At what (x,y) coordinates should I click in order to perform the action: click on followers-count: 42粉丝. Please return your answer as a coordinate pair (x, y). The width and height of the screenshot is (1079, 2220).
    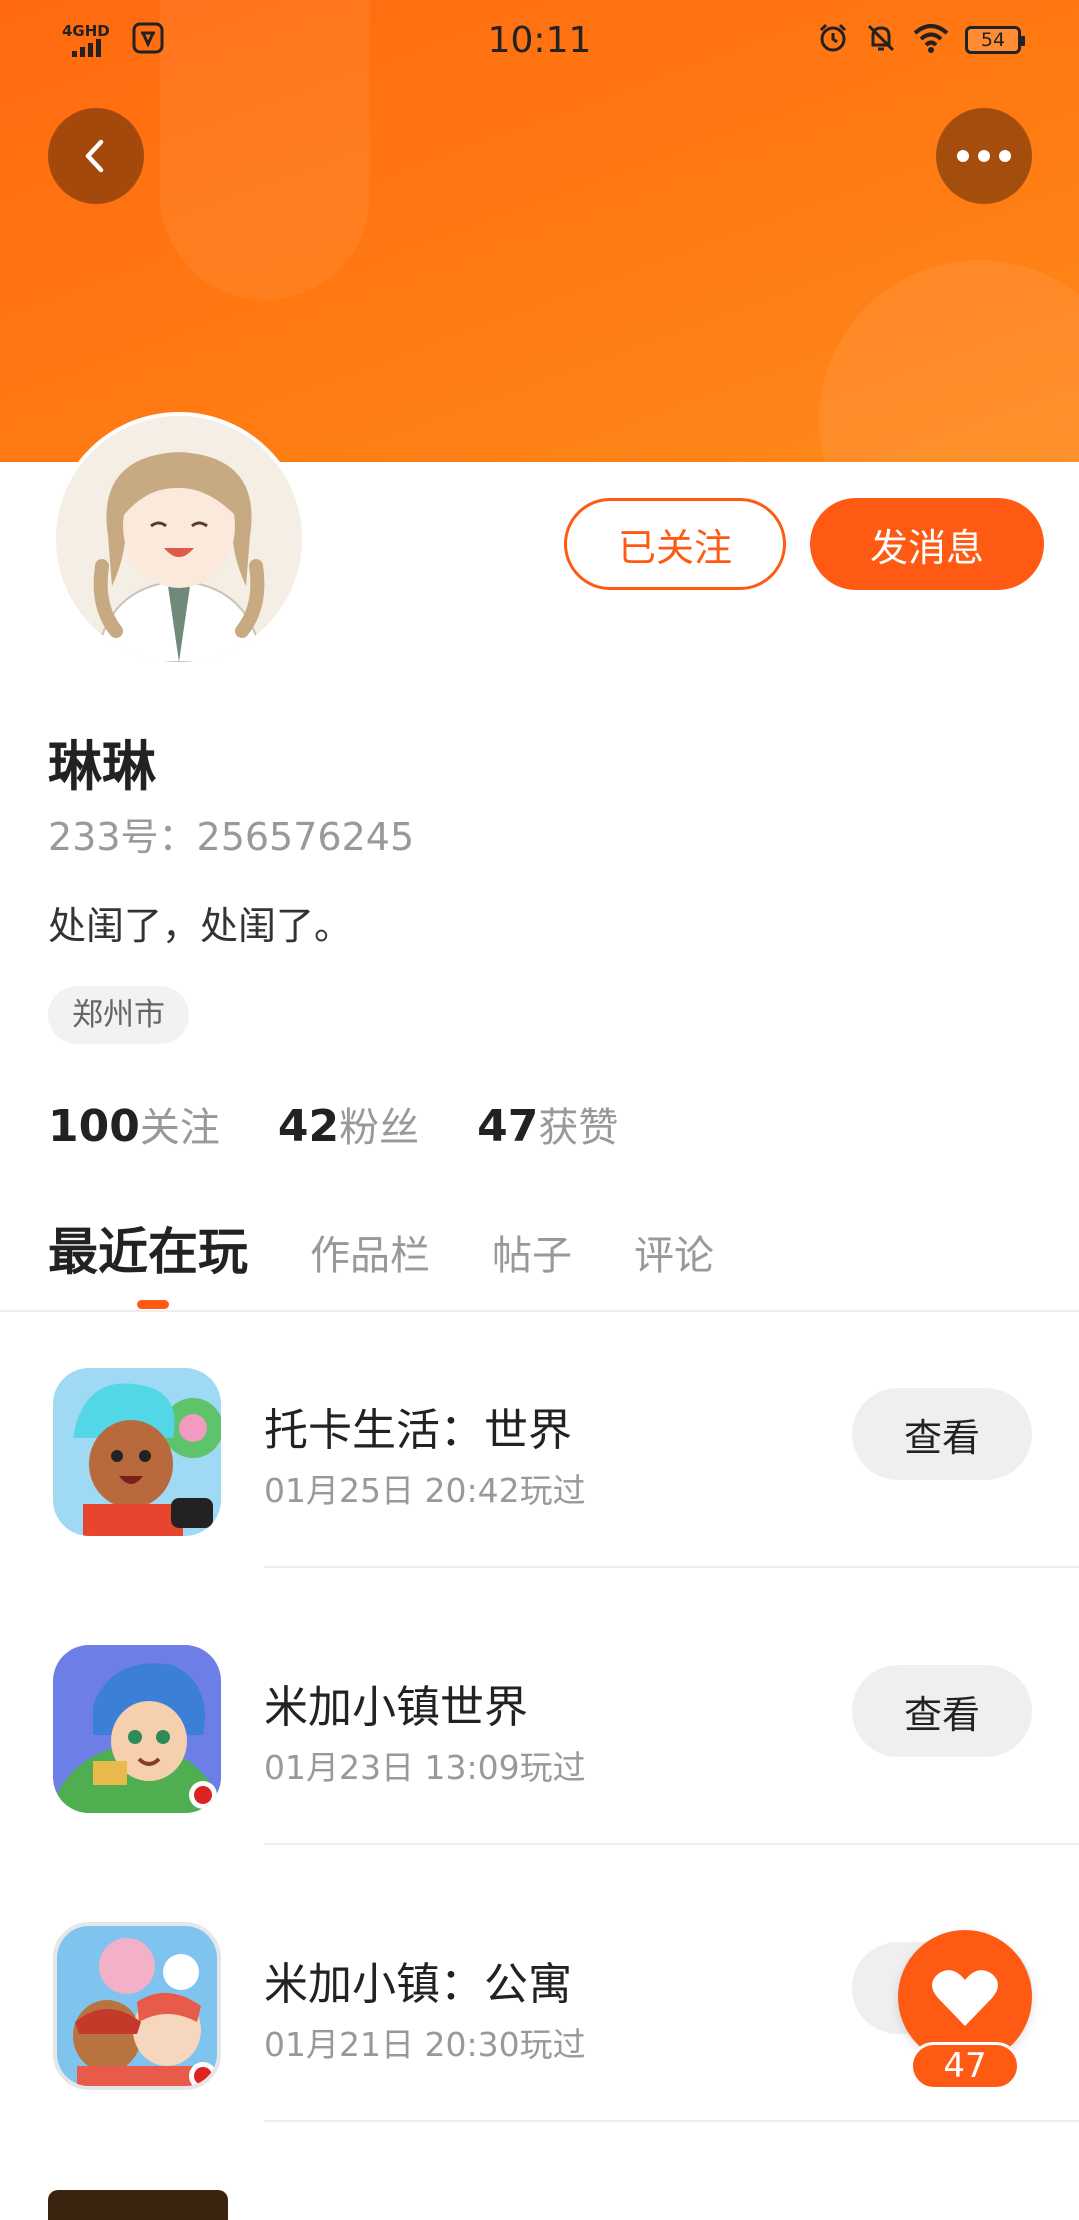
    Looking at the image, I should click on (348, 1124).